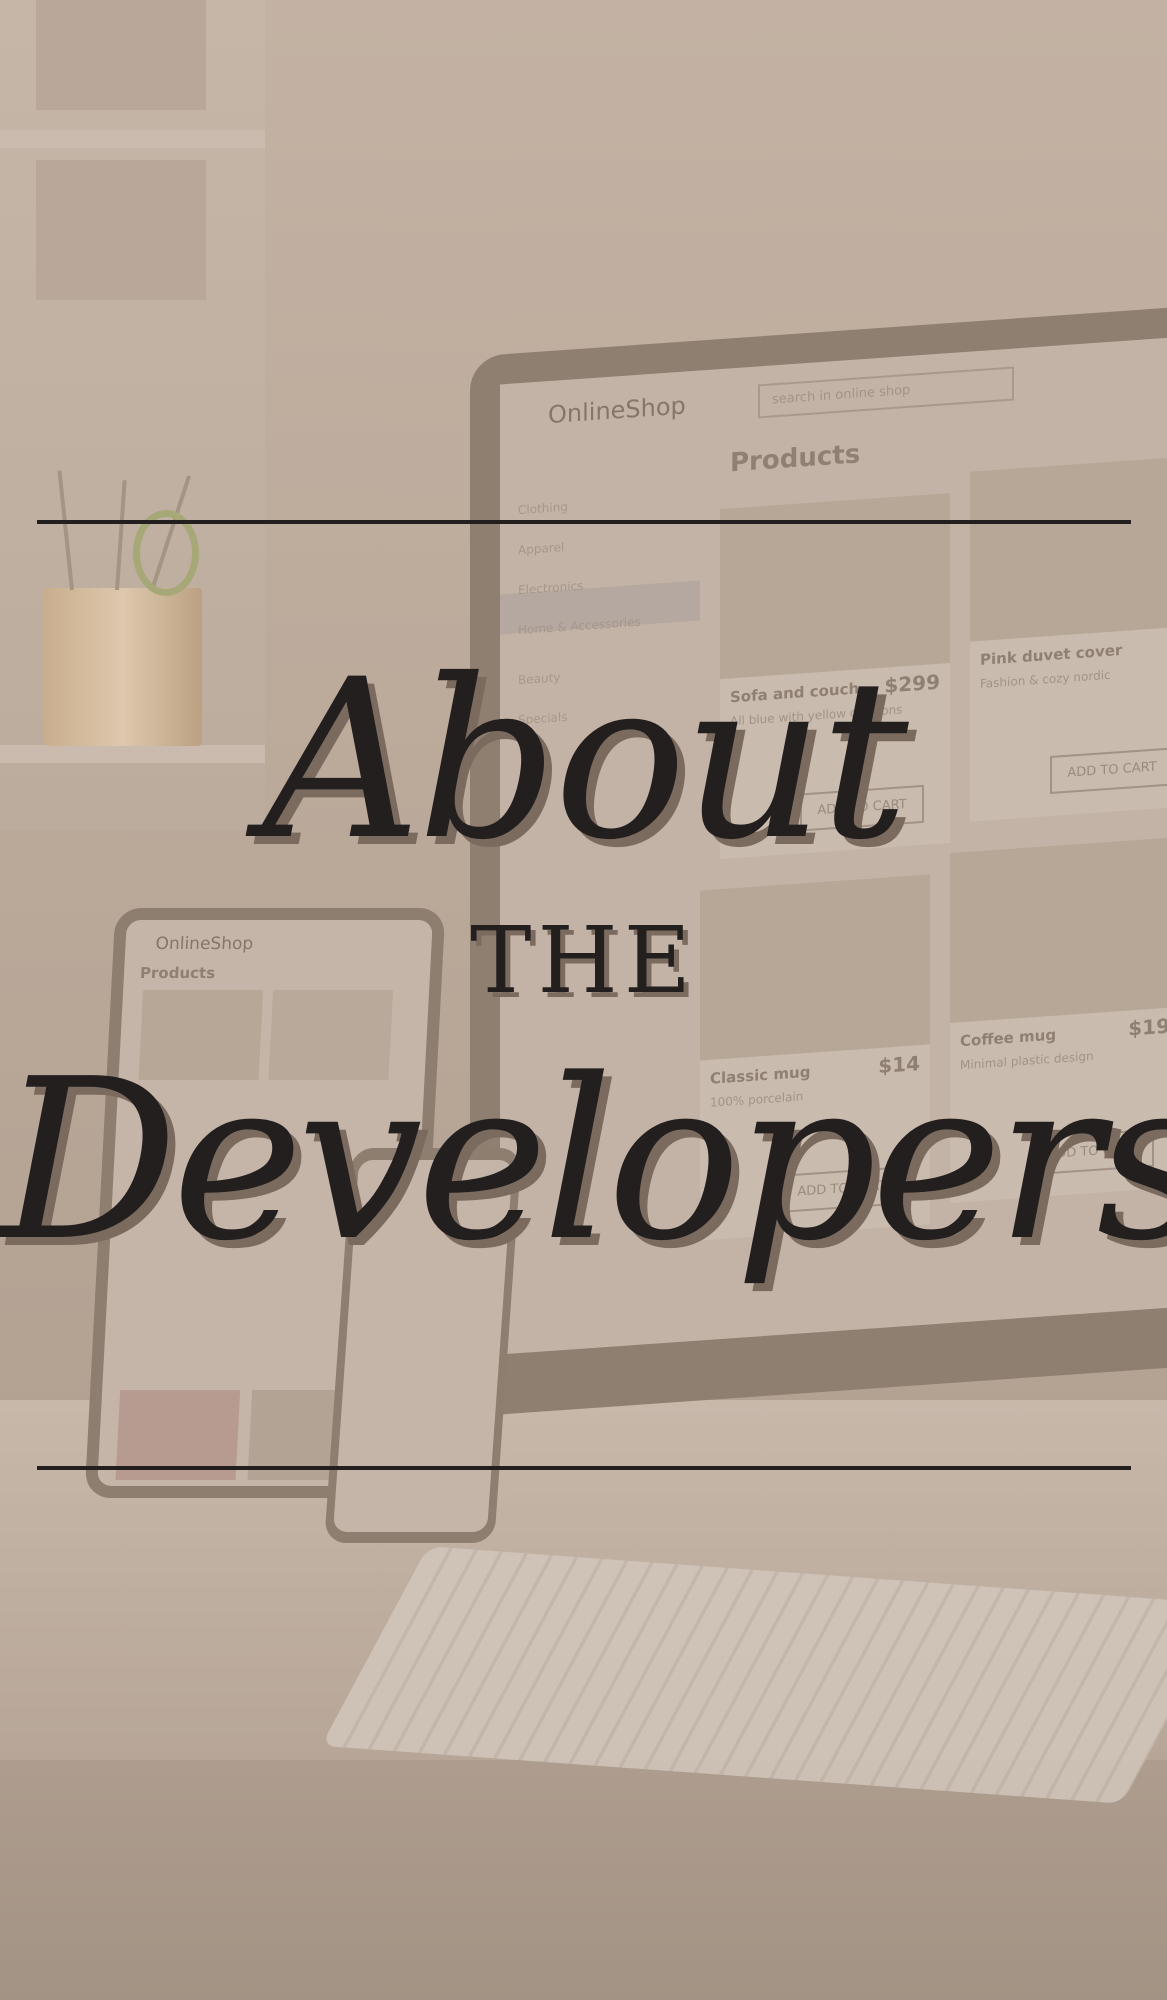 Image resolution: width=1167 pixels, height=2000 pixels. What do you see at coordinates (1068, 548) in the screenshot?
I see `product-photo` at bounding box center [1068, 548].